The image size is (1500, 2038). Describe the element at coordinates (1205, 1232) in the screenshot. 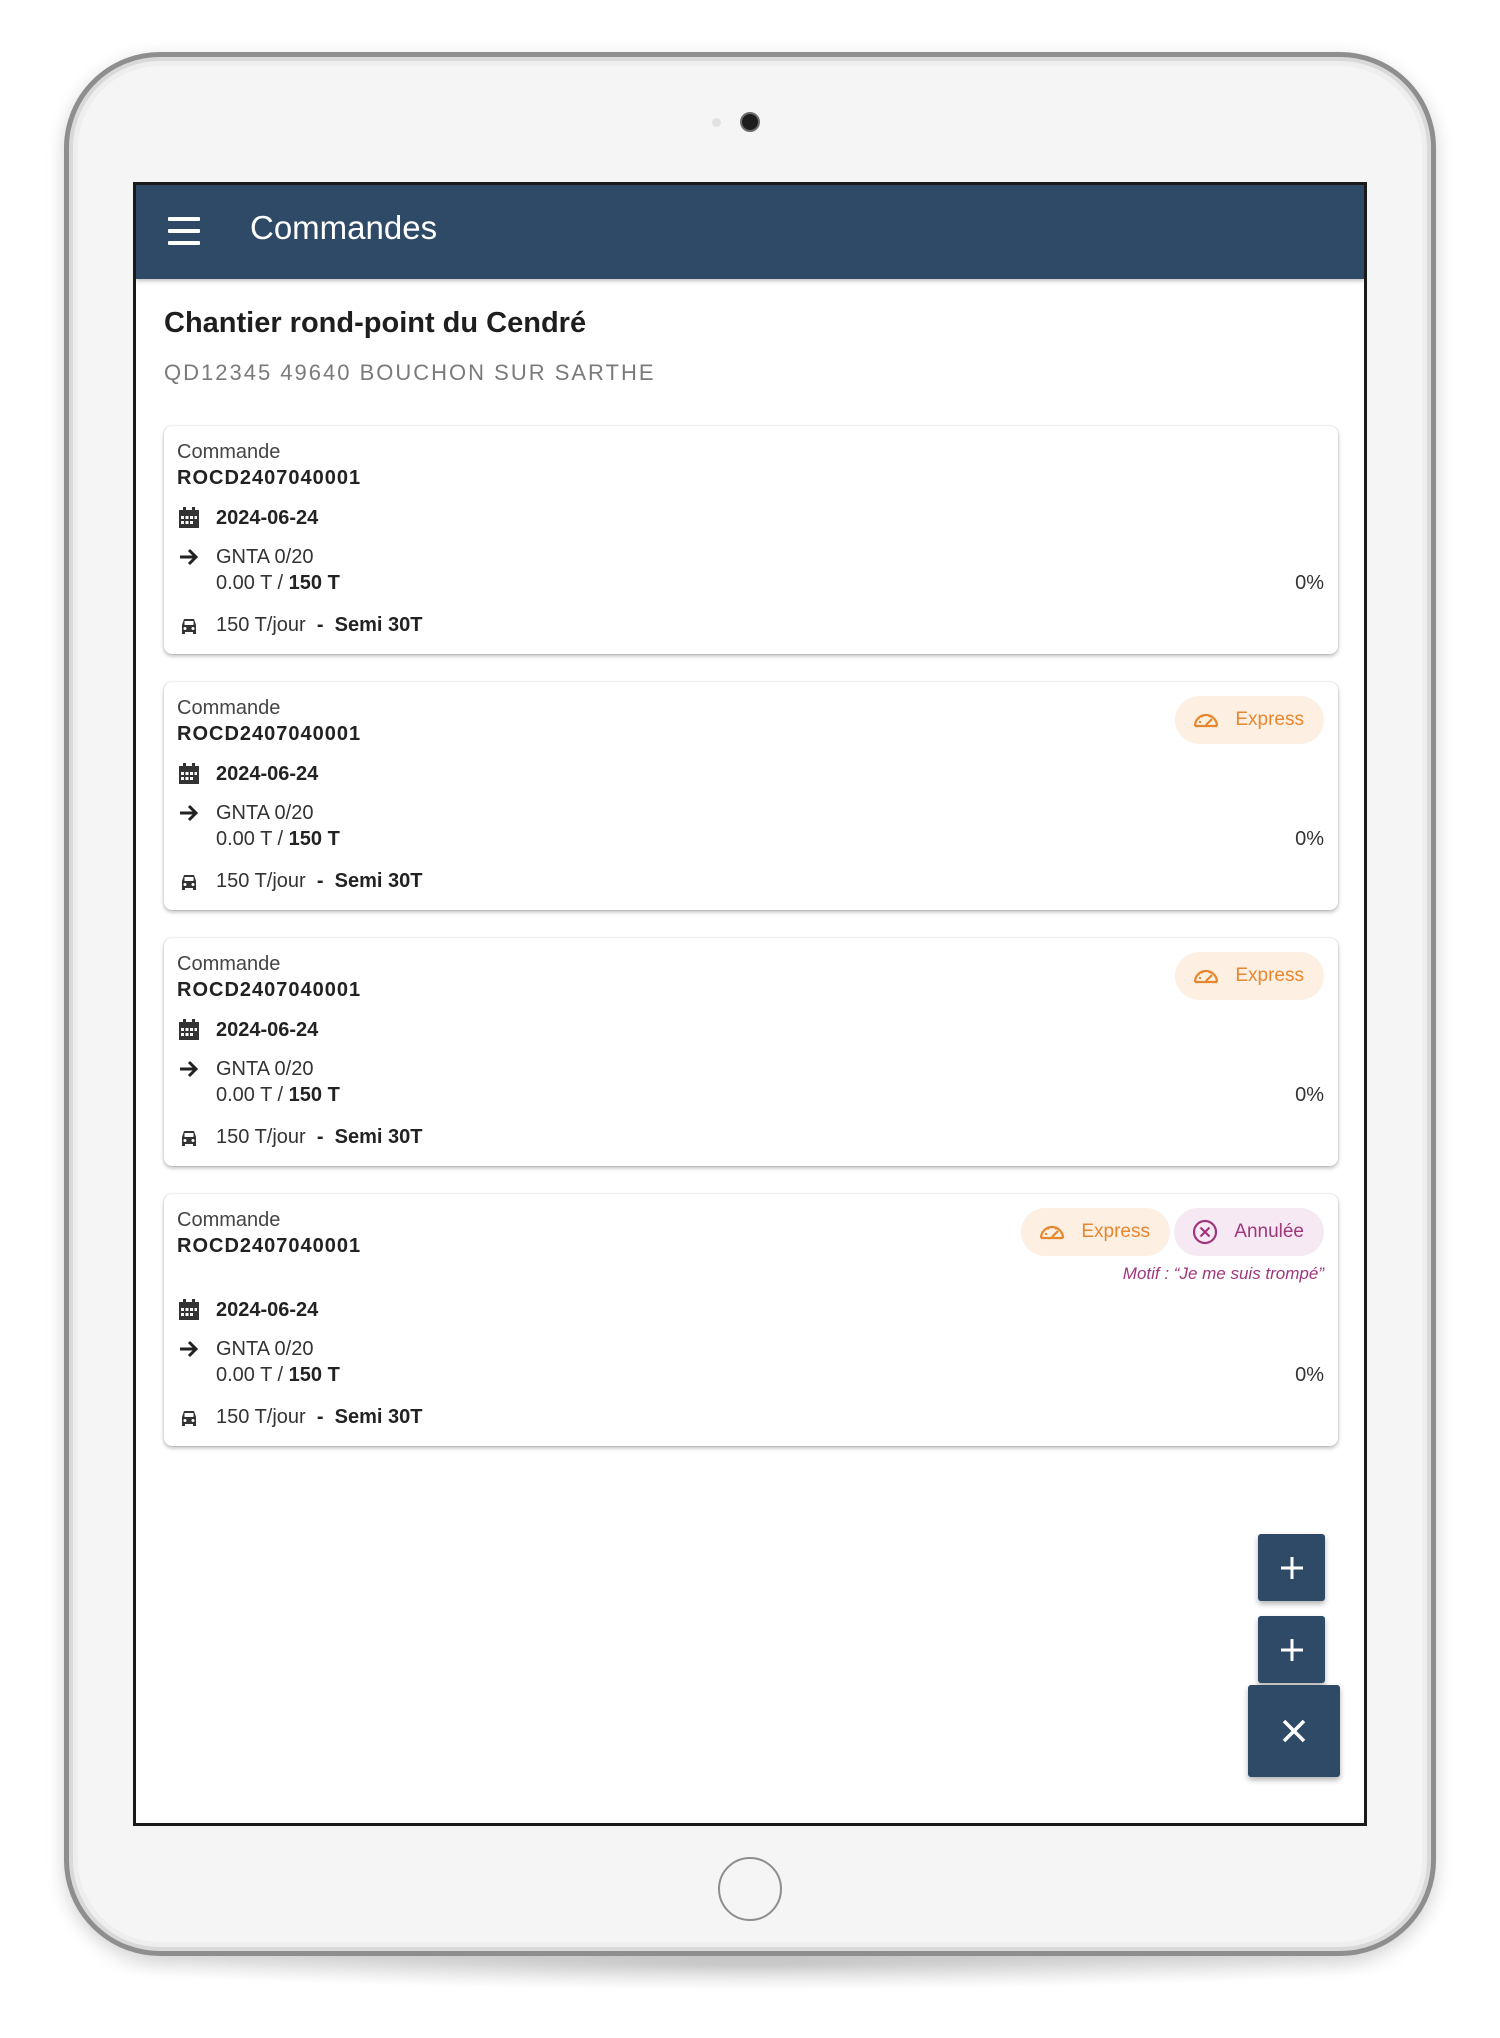

I see `cancel-circle-icon` at that location.